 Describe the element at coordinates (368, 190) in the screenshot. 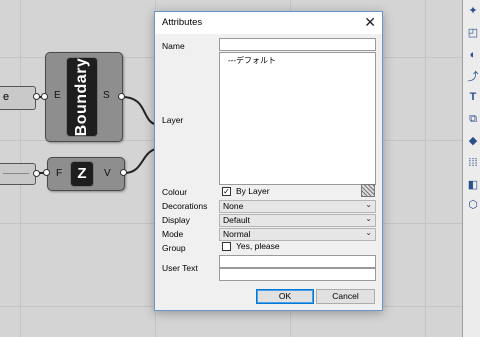

I see `colour-swatch` at that location.